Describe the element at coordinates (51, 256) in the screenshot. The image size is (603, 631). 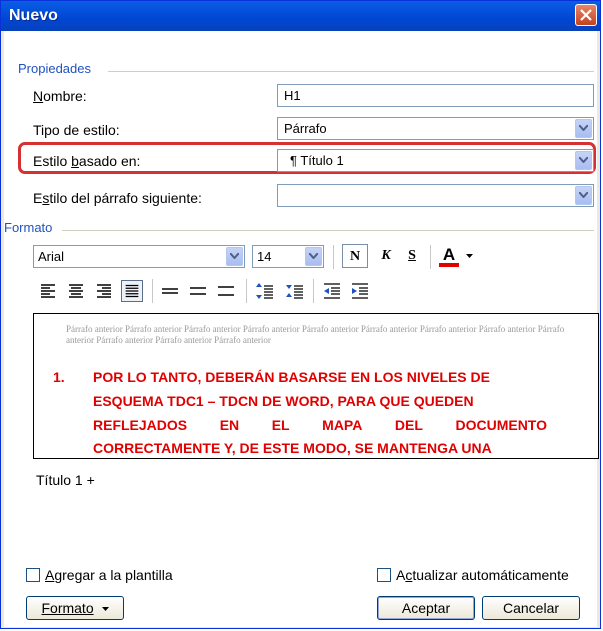
I see `font-value: Arial` at that location.